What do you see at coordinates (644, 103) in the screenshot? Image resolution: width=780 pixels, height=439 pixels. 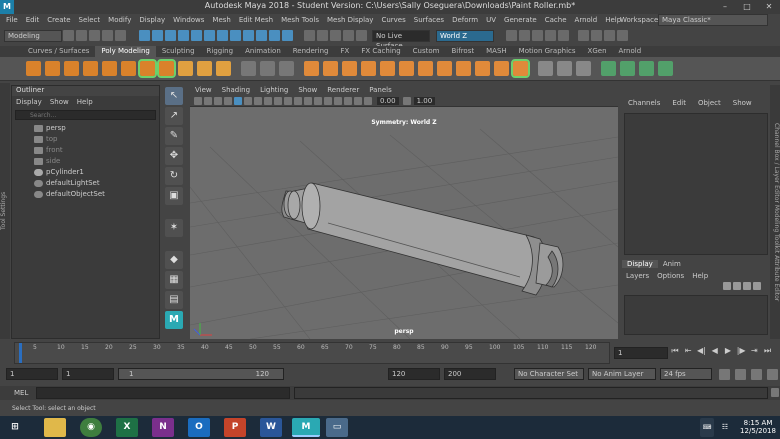 I see `channels-menu: Channels` at bounding box center [644, 103].